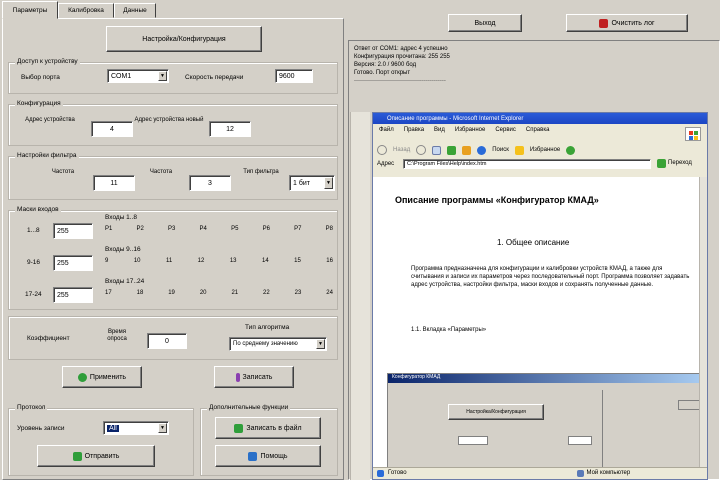  I want to click on bit-check: 24, so click(329, 293).